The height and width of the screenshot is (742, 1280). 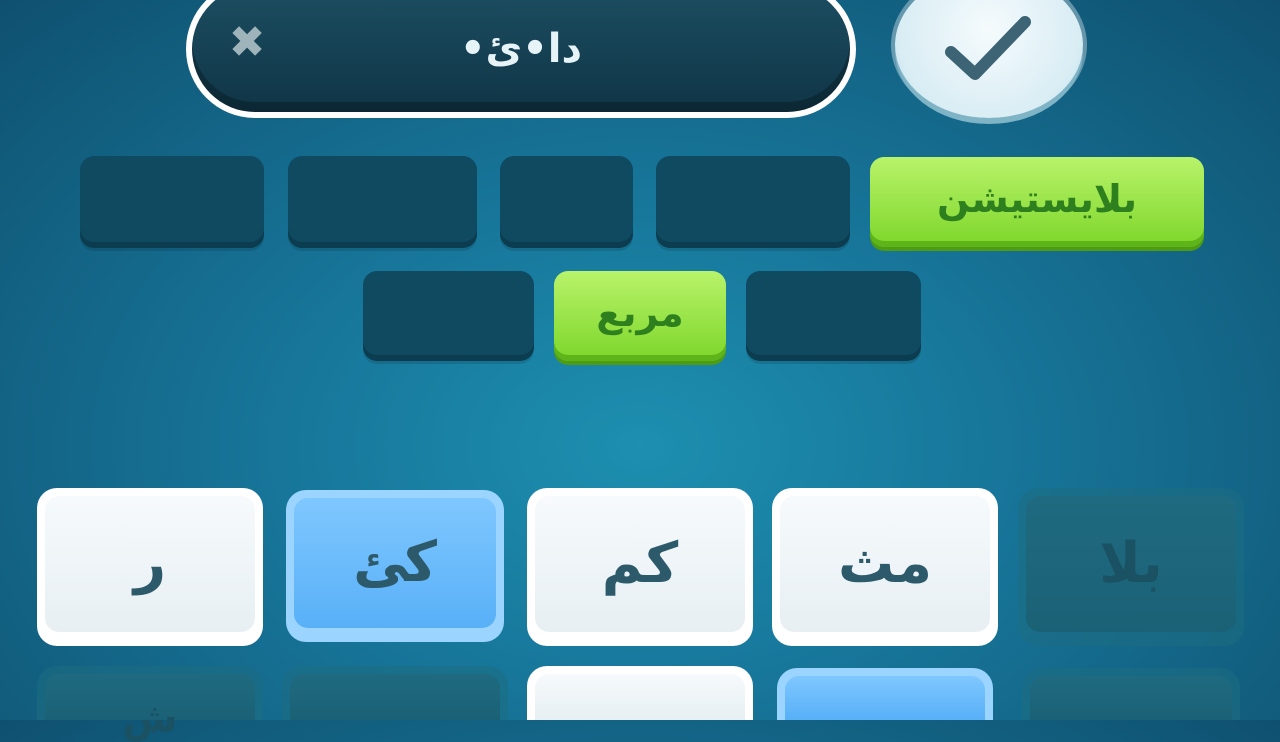 What do you see at coordinates (640, 563) in the screenshot?
I see `key-label: كم` at bounding box center [640, 563].